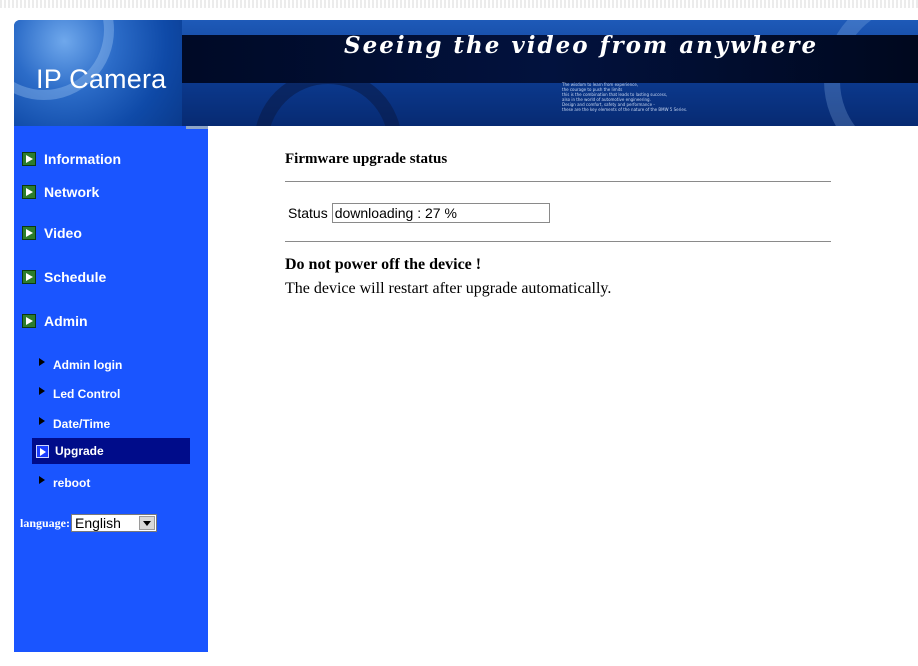 This screenshot has height=666, width=918. I want to click on status-row: Status downloading : 27 %, so click(419, 213).